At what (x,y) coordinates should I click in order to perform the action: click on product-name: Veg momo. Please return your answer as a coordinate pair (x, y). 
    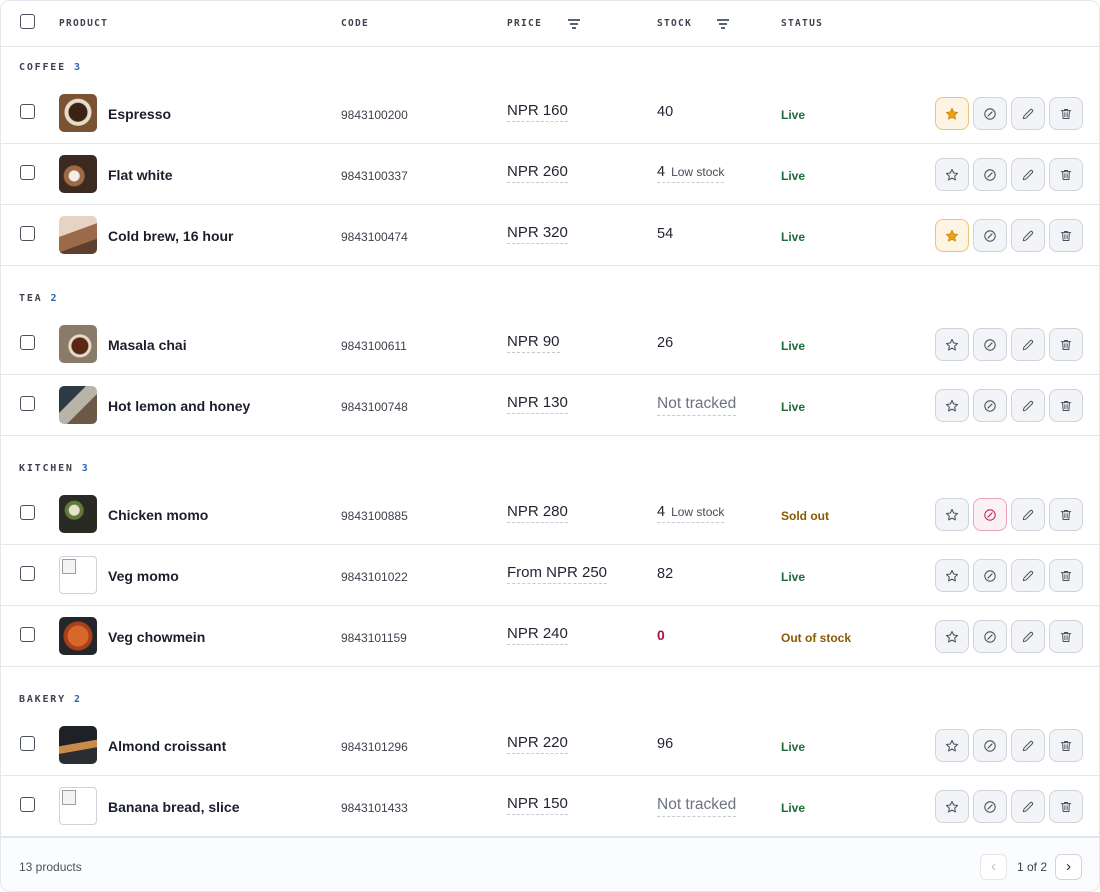
    Looking at the image, I should click on (143, 576).